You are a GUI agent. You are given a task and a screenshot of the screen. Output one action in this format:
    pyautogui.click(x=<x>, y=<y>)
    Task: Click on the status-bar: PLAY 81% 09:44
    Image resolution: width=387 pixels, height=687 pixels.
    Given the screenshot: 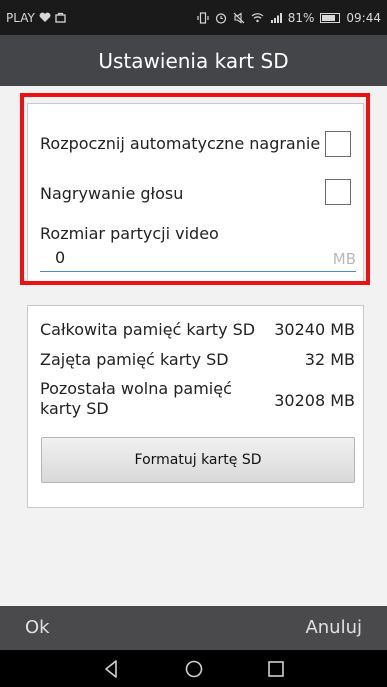 What is the action you would take?
    pyautogui.click(x=193, y=17)
    